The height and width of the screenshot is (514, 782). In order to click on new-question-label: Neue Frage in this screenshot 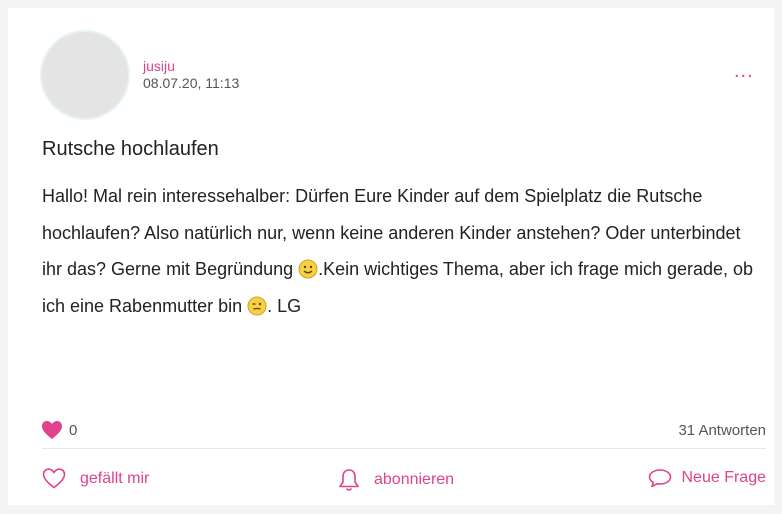, I will do `click(724, 477)`.